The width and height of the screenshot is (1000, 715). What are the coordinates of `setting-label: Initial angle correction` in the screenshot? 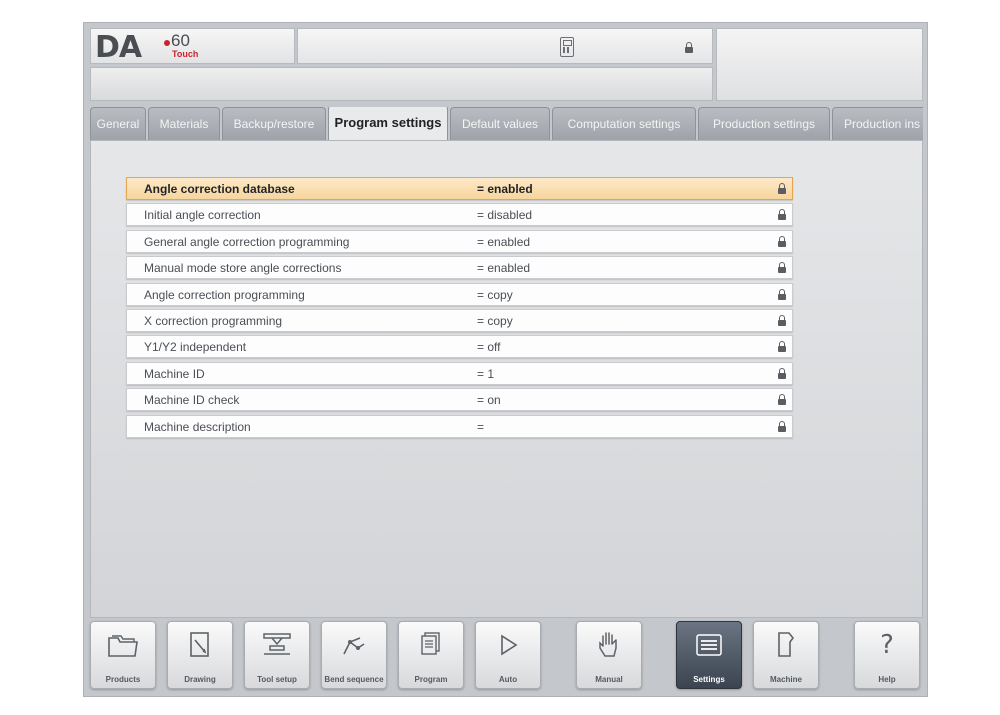 It's located at (202, 215).